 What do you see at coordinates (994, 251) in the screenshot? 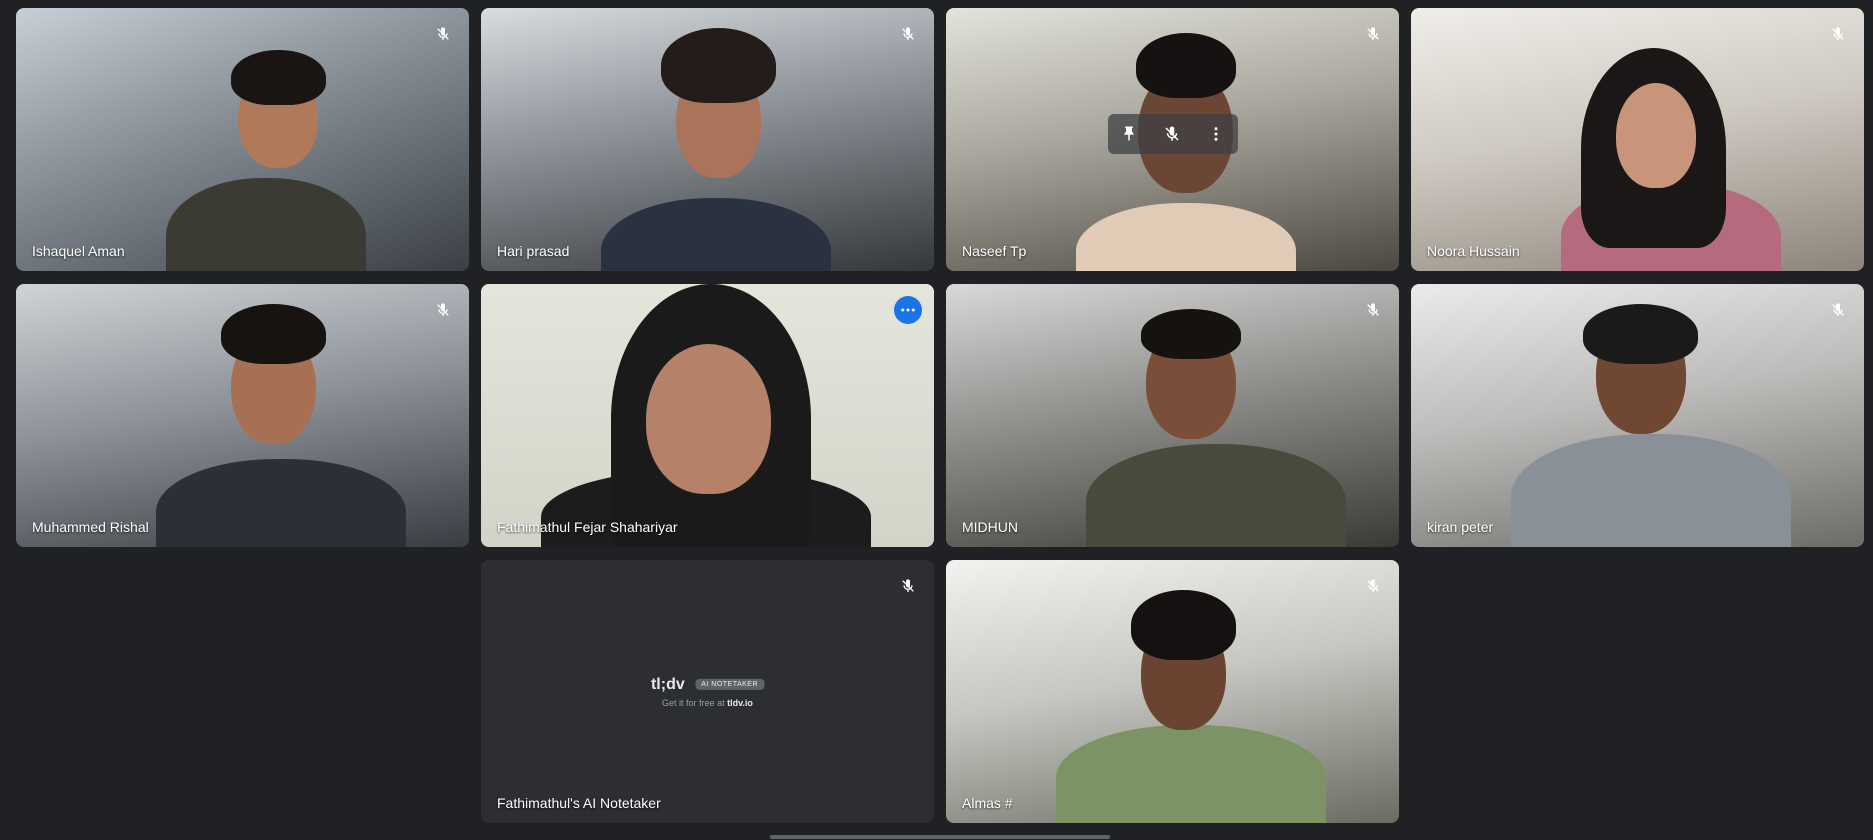
I see `participant-name: Naseef Tp` at bounding box center [994, 251].